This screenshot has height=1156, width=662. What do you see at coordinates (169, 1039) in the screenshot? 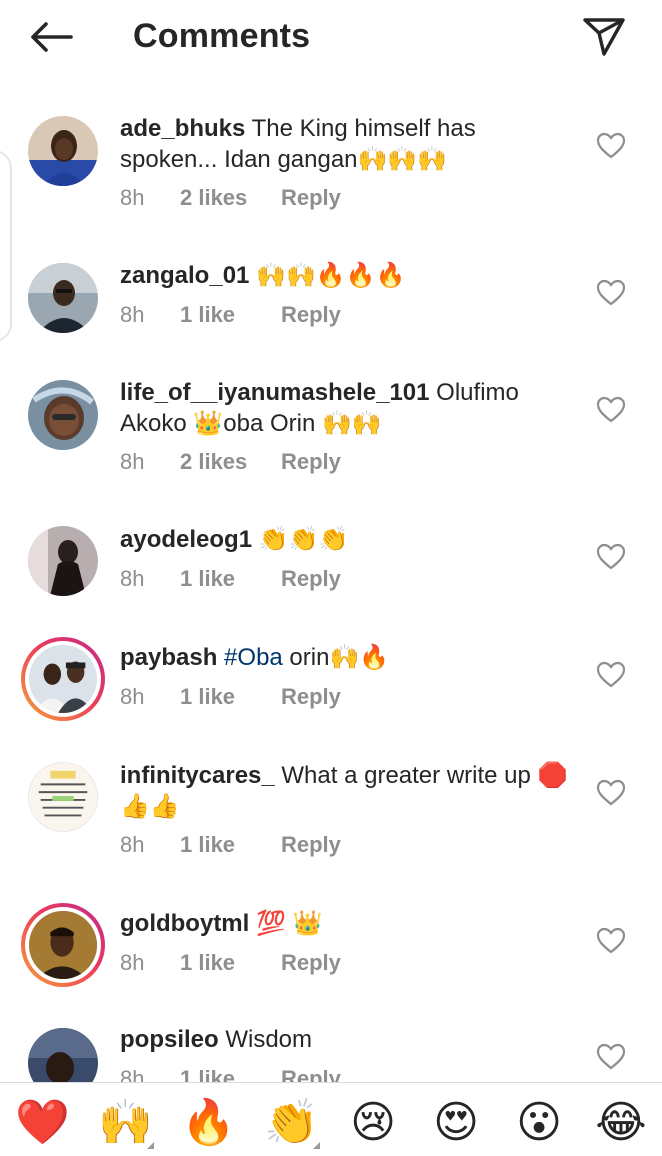
I see `comment-username: popsileo` at bounding box center [169, 1039].